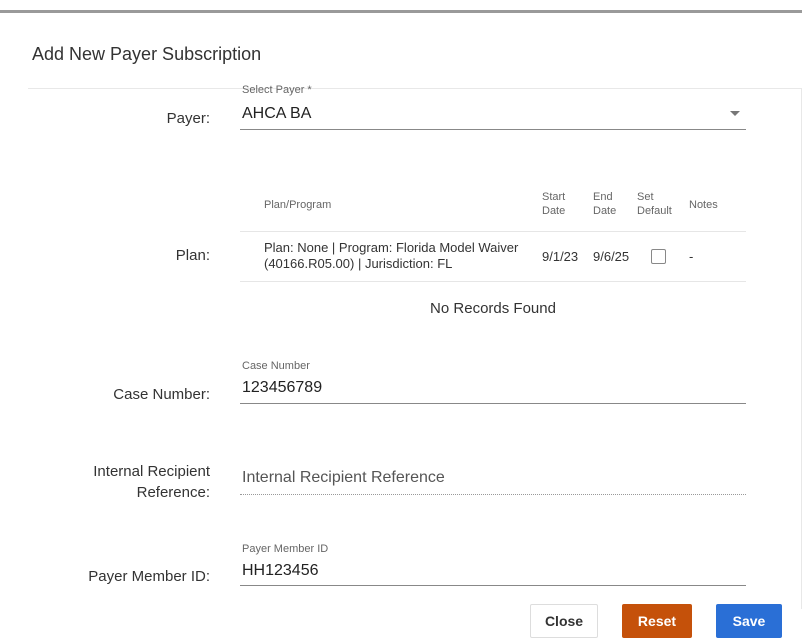 The image size is (802, 638). I want to click on internal-ref-underline, so click(493, 494).